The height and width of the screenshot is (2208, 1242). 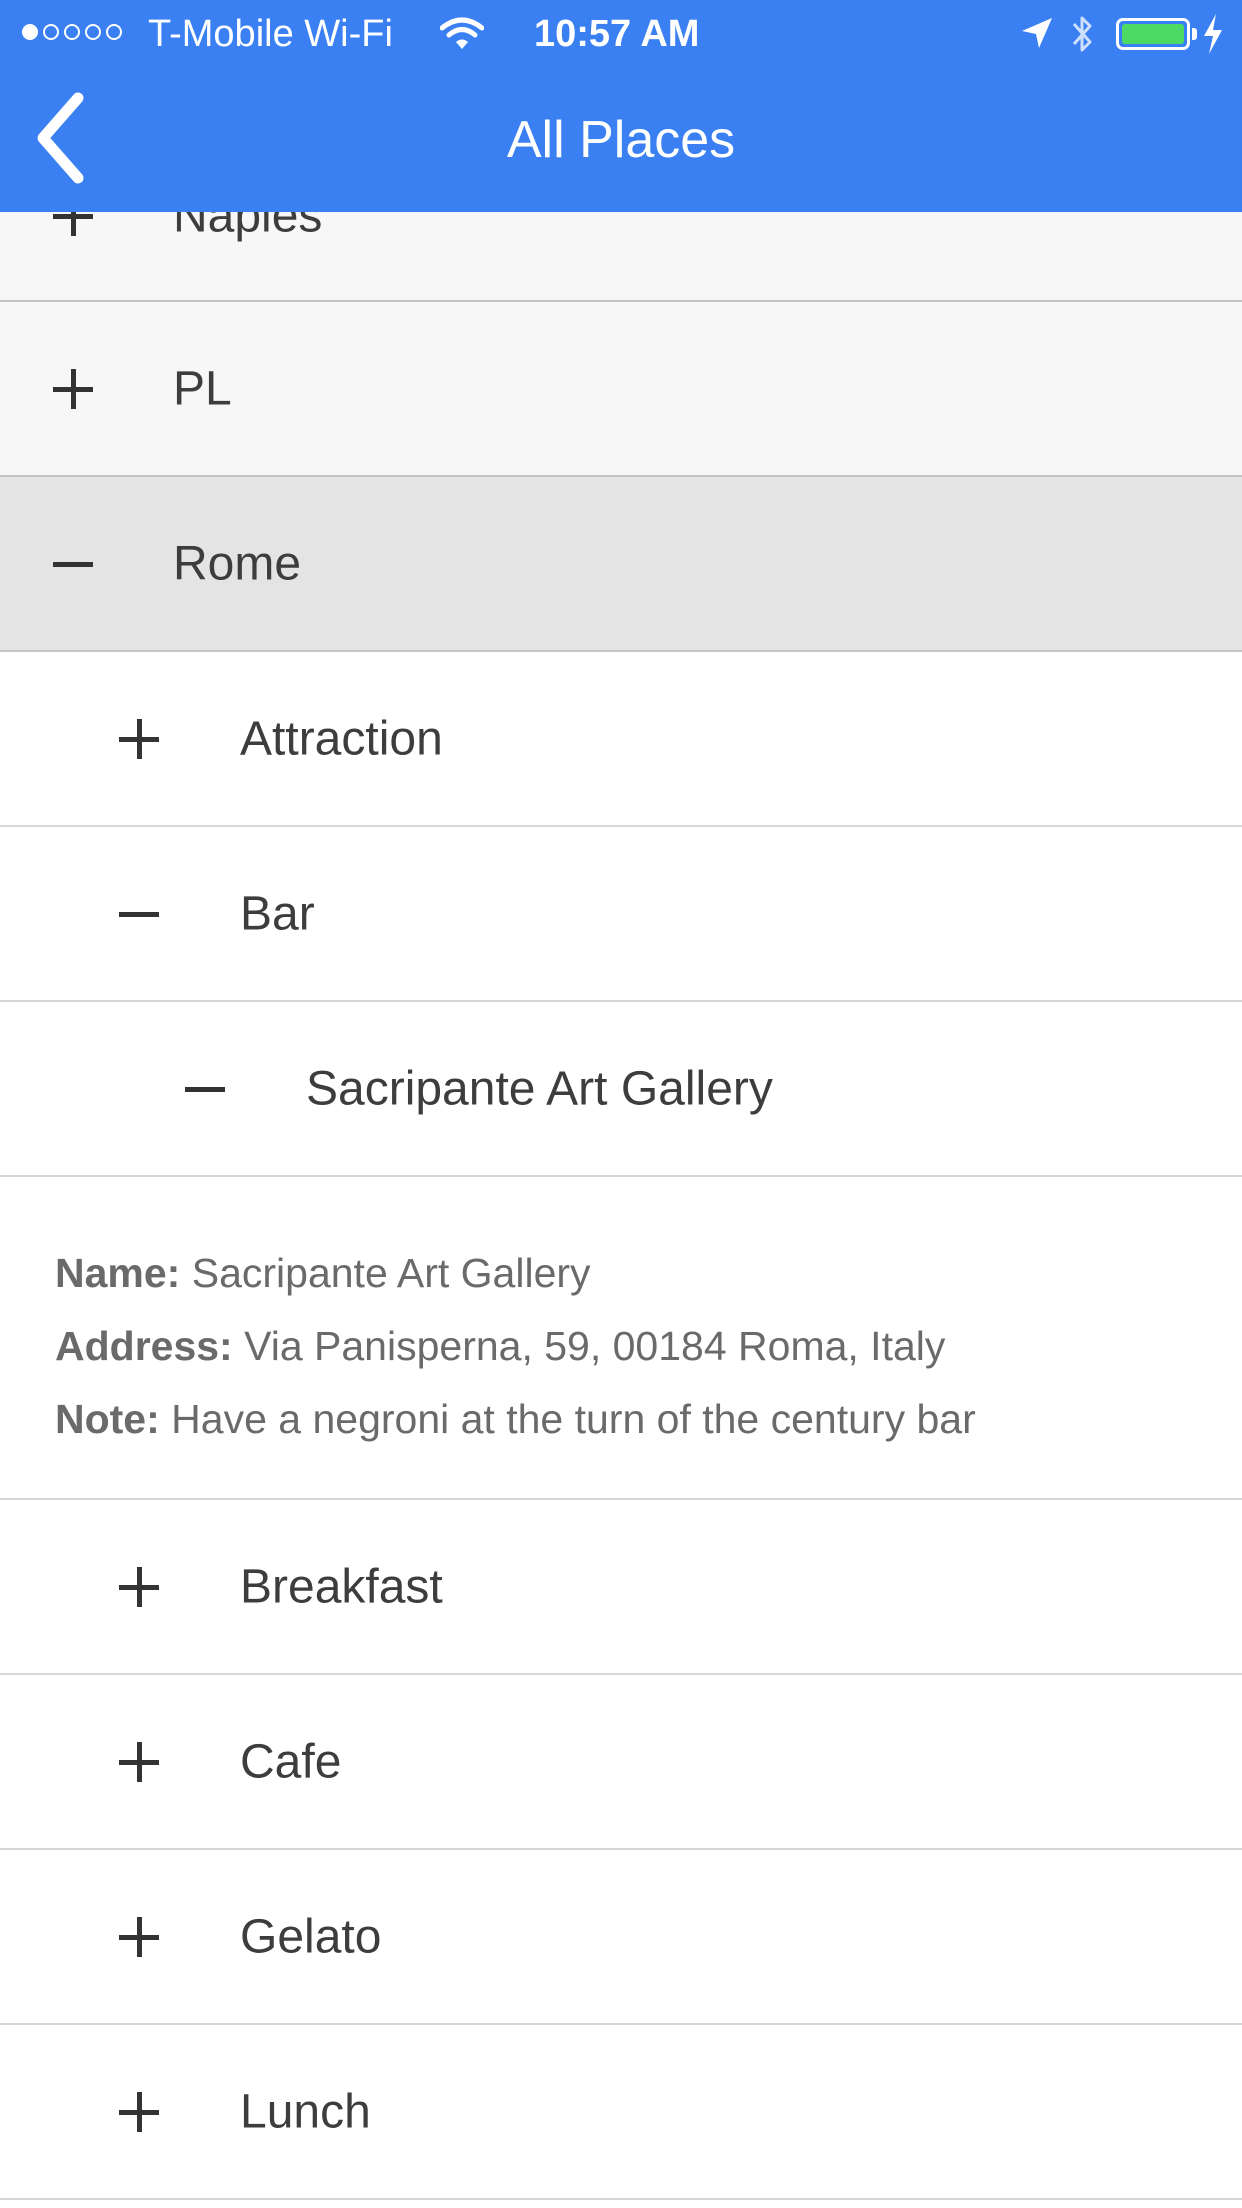 I want to click on battery-icon, so click(x=1153, y=34).